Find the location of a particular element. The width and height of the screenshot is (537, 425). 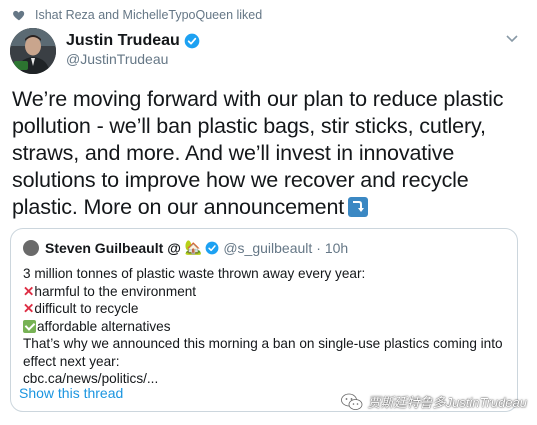

quoted-line: ✕harmful to the environment is located at coordinates (110, 291).